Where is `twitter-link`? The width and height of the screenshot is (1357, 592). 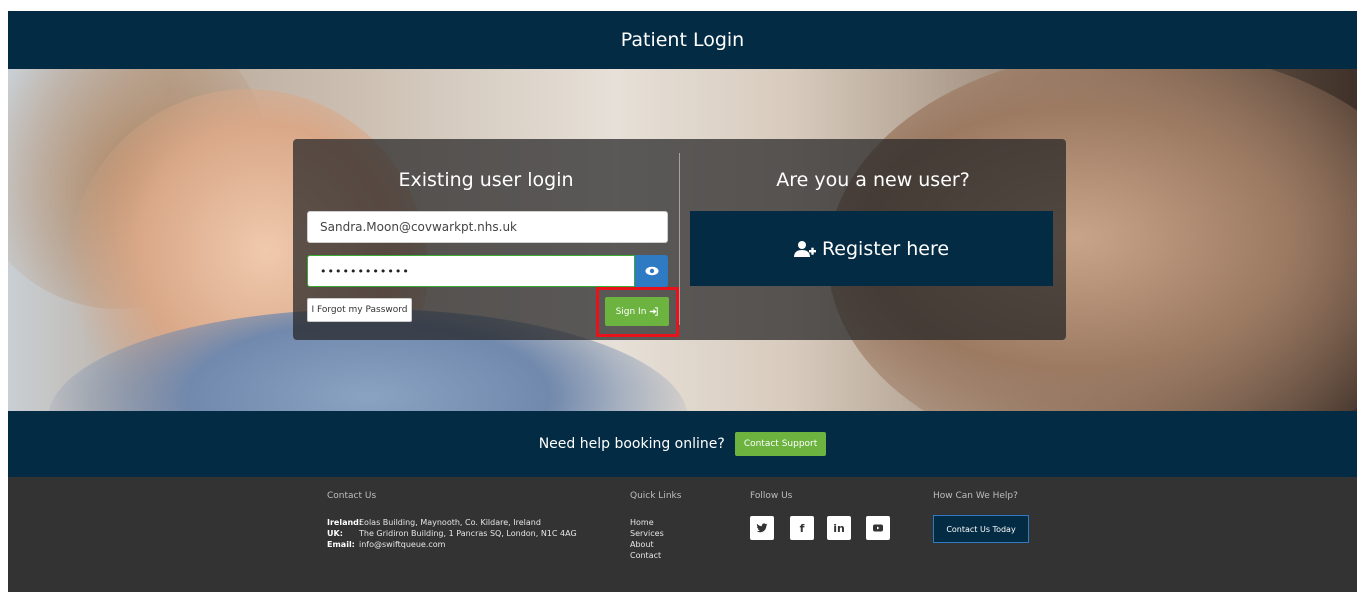 twitter-link is located at coordinates (762, 528).